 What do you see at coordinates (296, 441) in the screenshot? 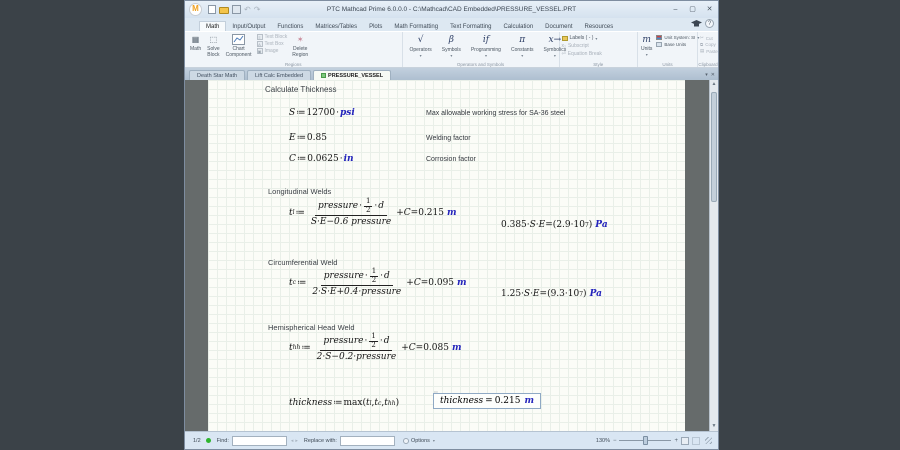
I see `find-next-icon: ▸` at bounding box center [296, 441].